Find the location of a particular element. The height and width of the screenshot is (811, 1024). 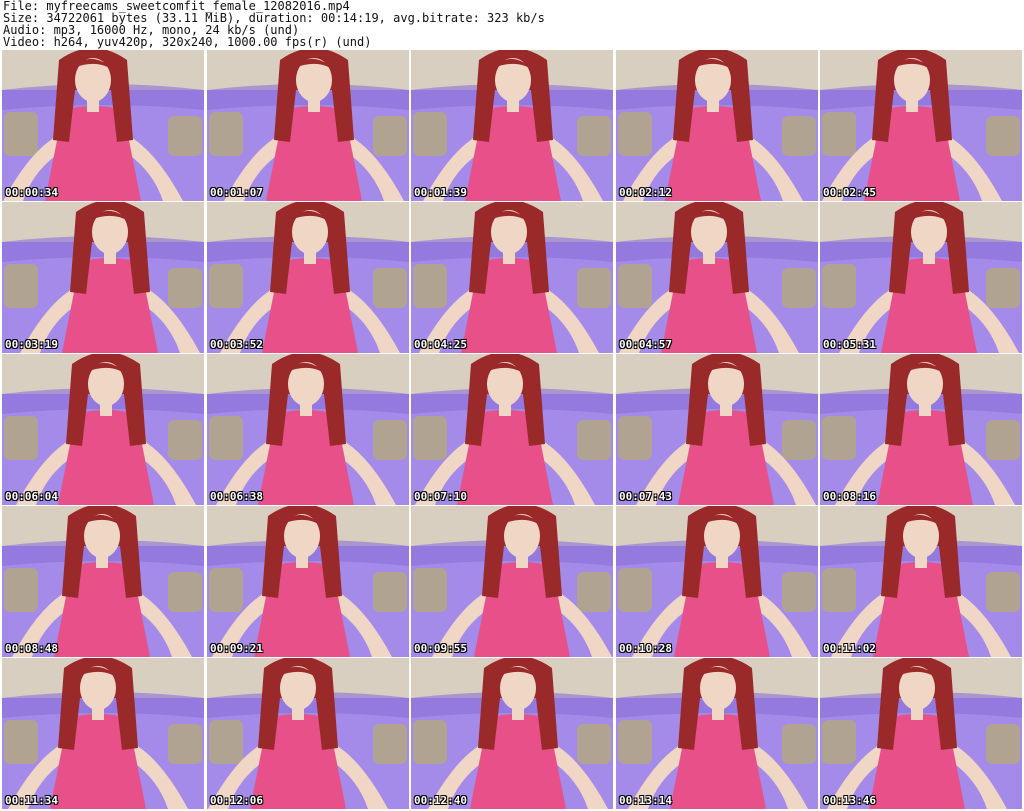

video-thumbnail: 00:04:25 is located at coordinates (512, 277).